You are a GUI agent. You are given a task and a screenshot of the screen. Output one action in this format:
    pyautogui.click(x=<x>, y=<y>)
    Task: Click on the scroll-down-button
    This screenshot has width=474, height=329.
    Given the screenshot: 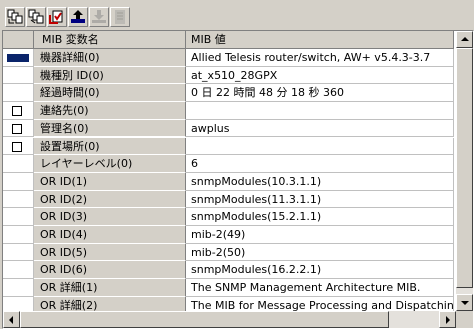 What is the action you would take?
    pyautogui.click(x=464, y=302)
    